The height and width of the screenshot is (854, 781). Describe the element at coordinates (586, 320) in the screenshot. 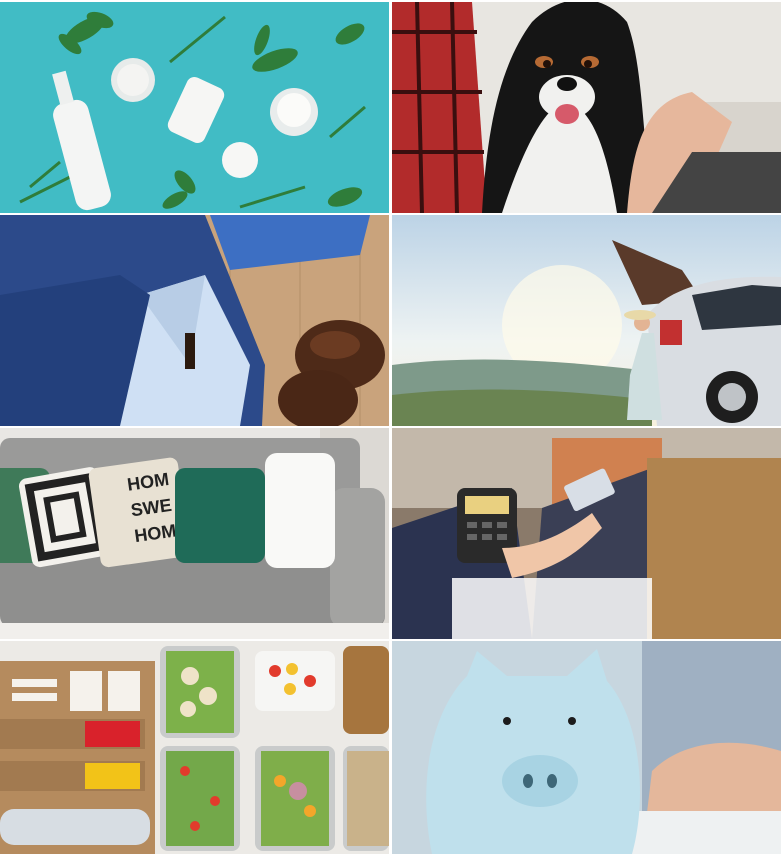

I see `car-travel-photo` at that location.